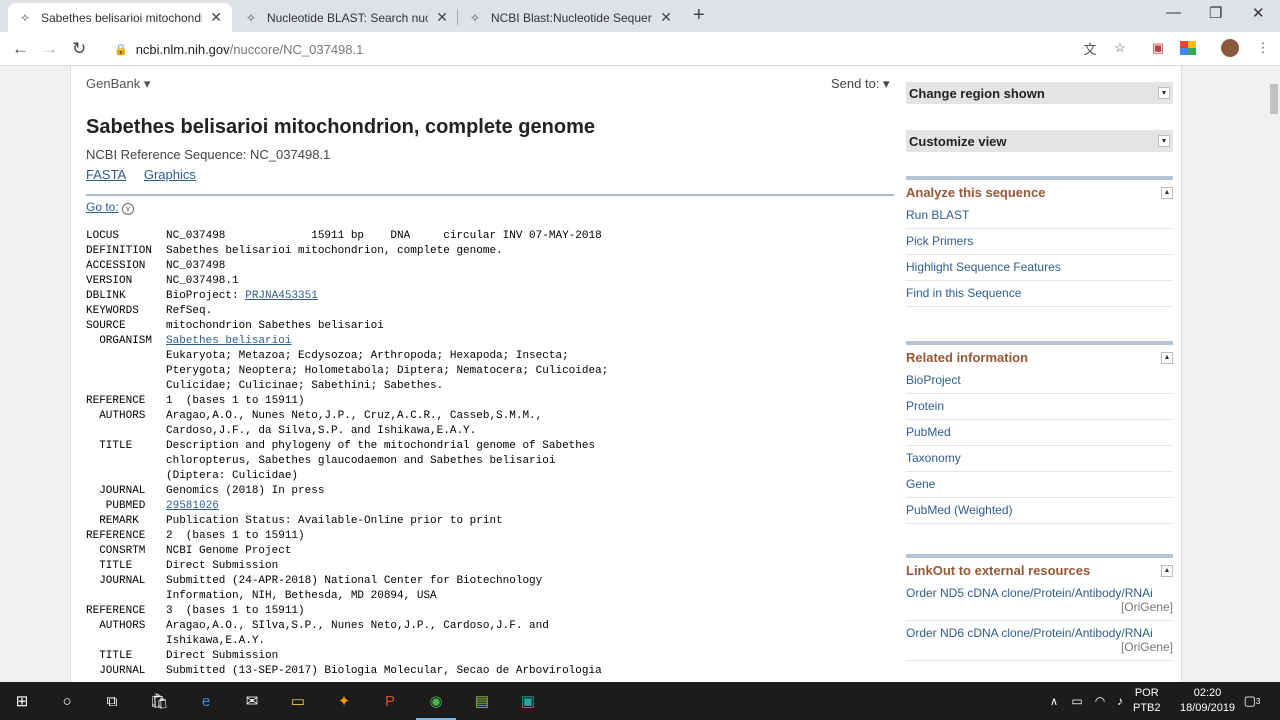 This screenshot has height=720, width=1280. I want to click on powerpoint-icon: P, so click(390, 701).